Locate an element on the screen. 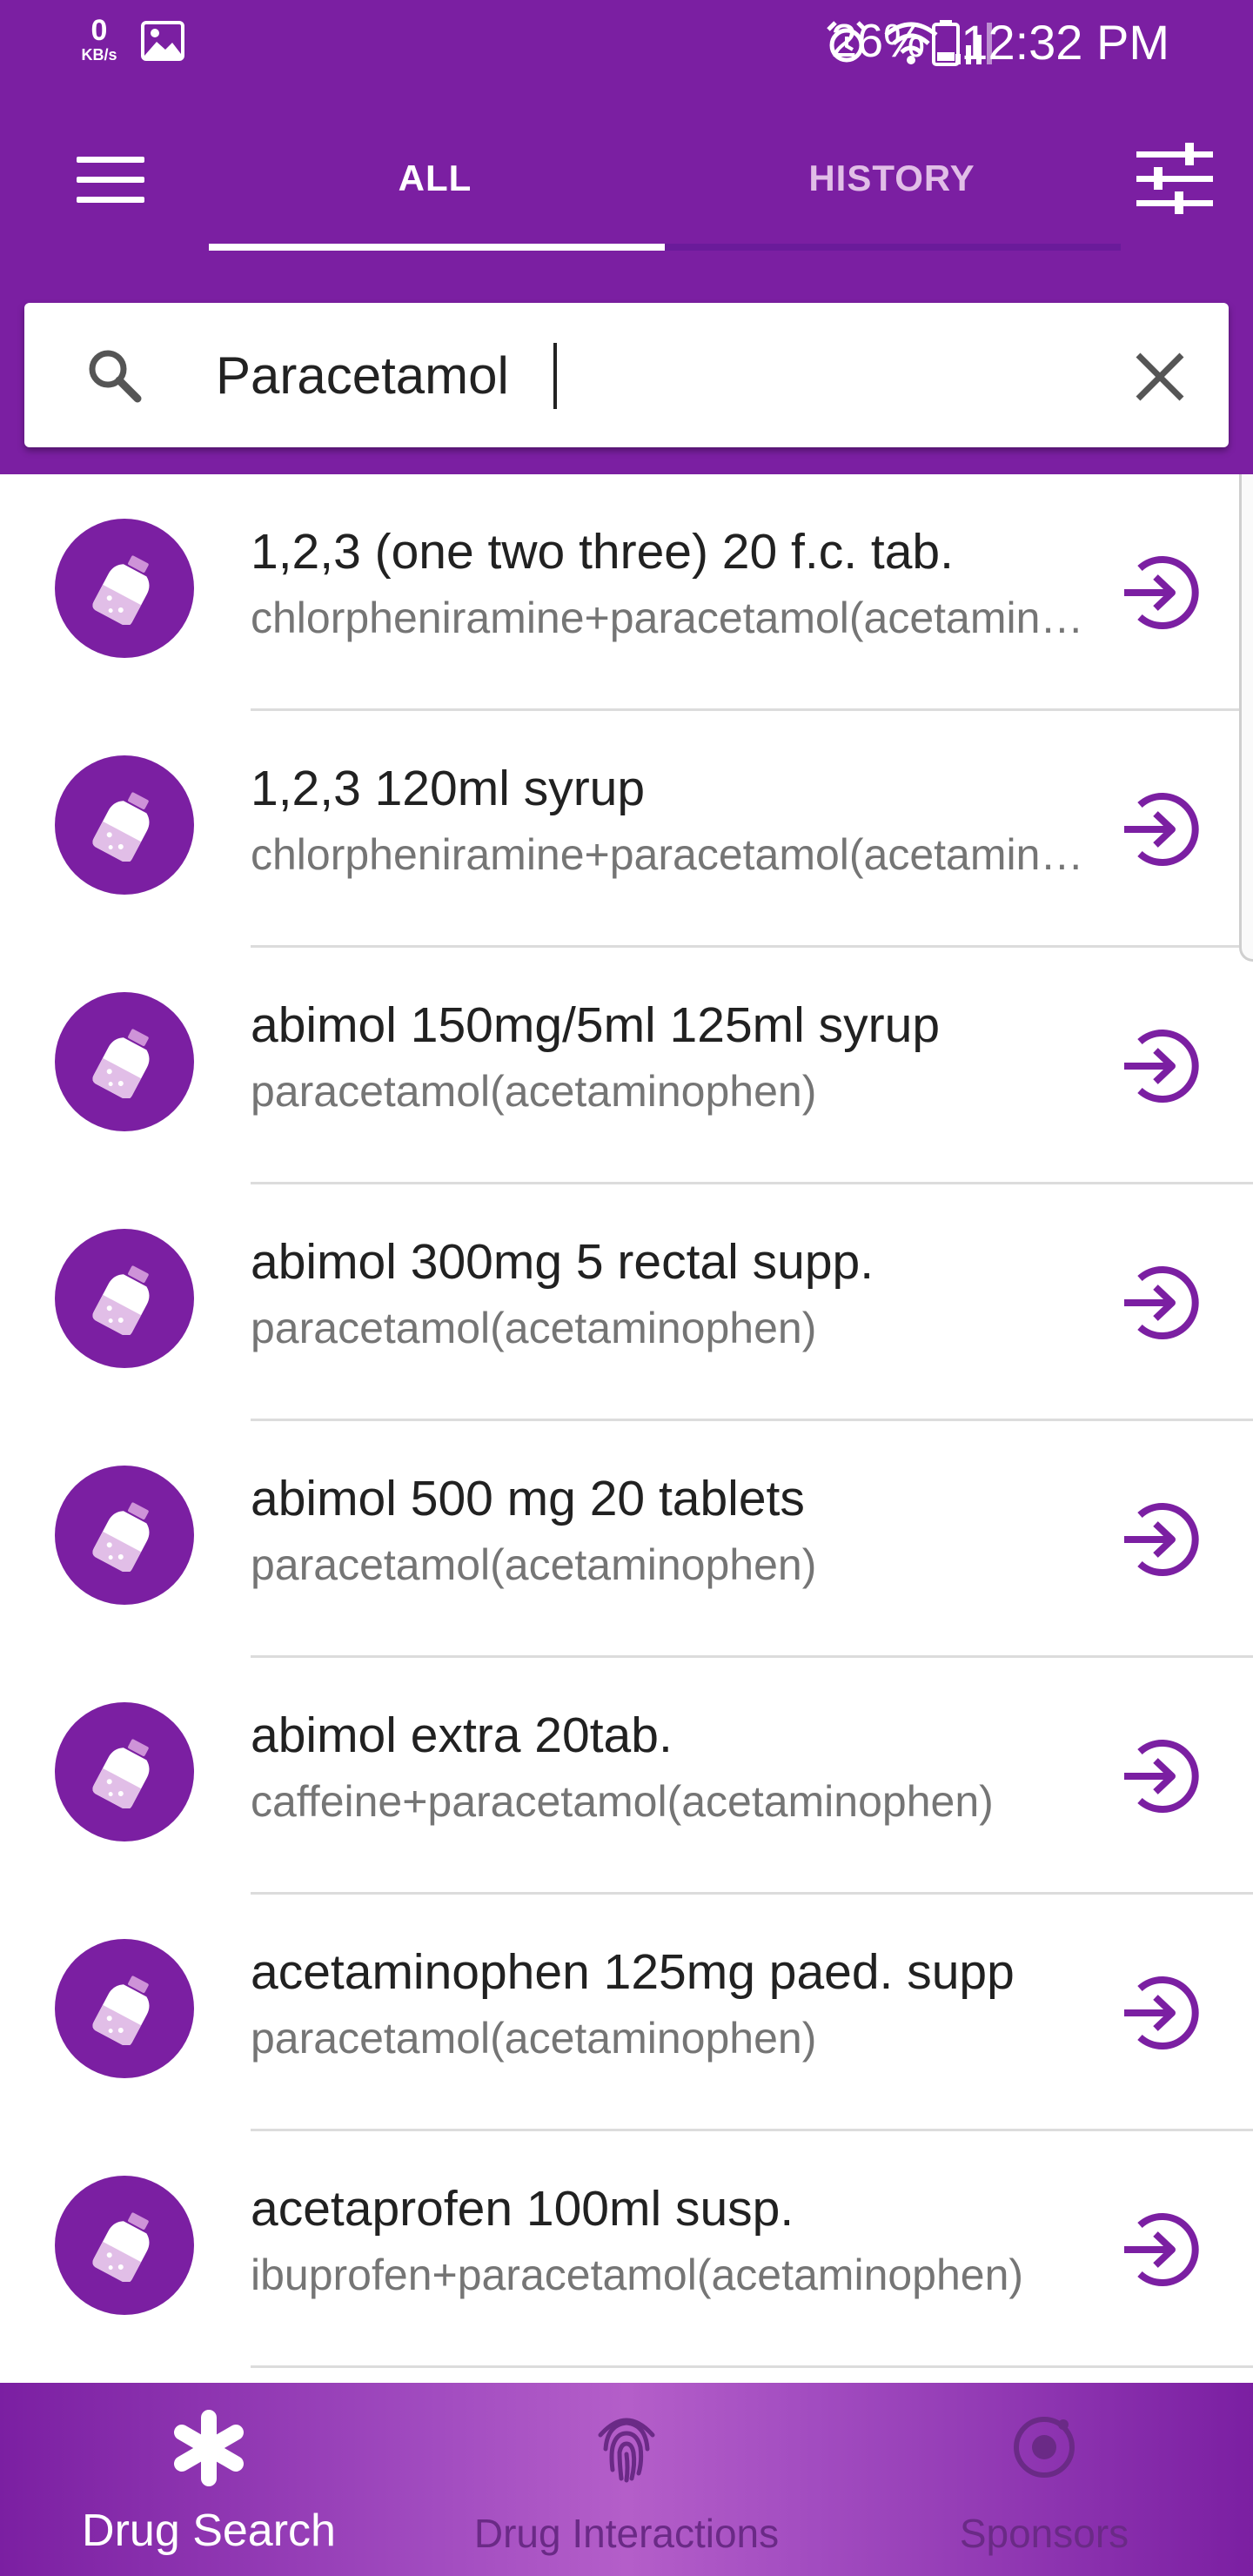 The width and height of the screenshot is (1253, 2576). drug-name: acetaprofen 100ml susp. is located at coordinates (522, 2209).